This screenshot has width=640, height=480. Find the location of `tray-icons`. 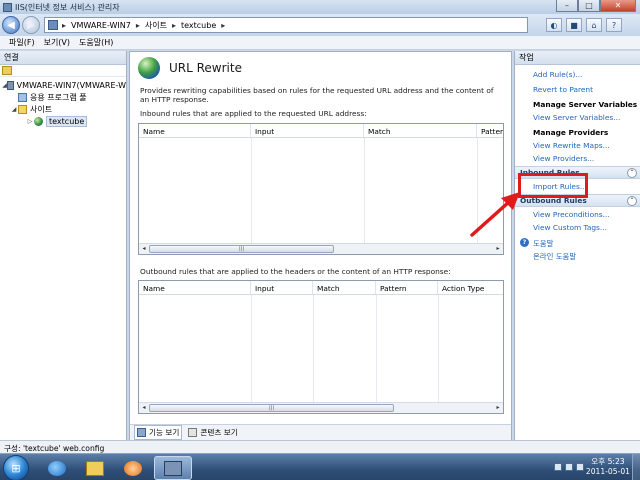

tray-icons is located at coordinates (569, 467).